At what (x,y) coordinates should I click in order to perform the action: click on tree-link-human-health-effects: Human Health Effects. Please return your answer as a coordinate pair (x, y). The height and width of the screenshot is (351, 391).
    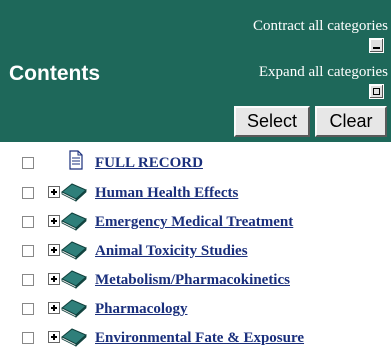
    Looking at the image, I should click on (166, 193).